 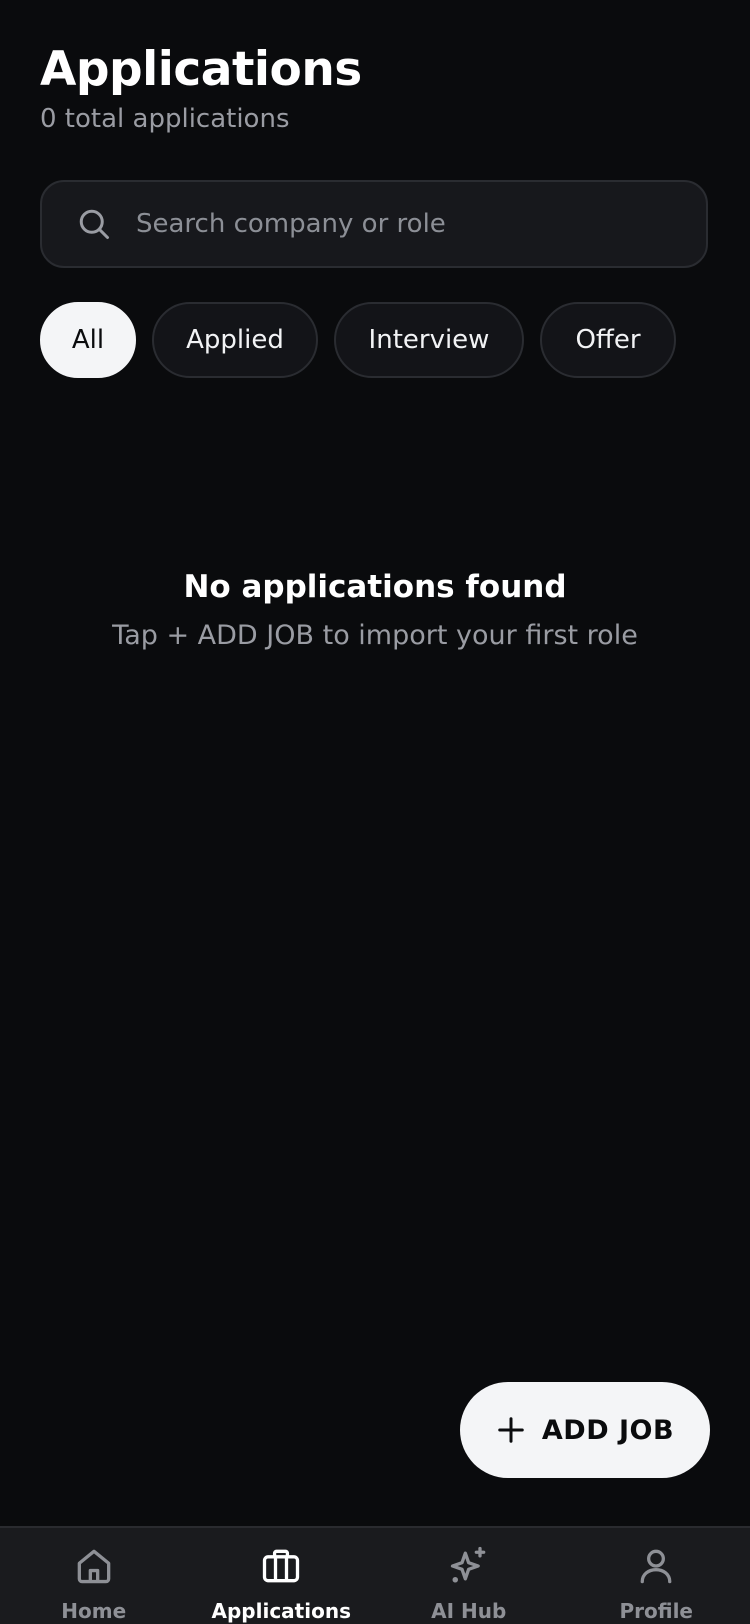 What do you see at coordinates (375, 587) in the screenshot?
I see `empty-state-title: No applications found` at bounding box center [375, 587].